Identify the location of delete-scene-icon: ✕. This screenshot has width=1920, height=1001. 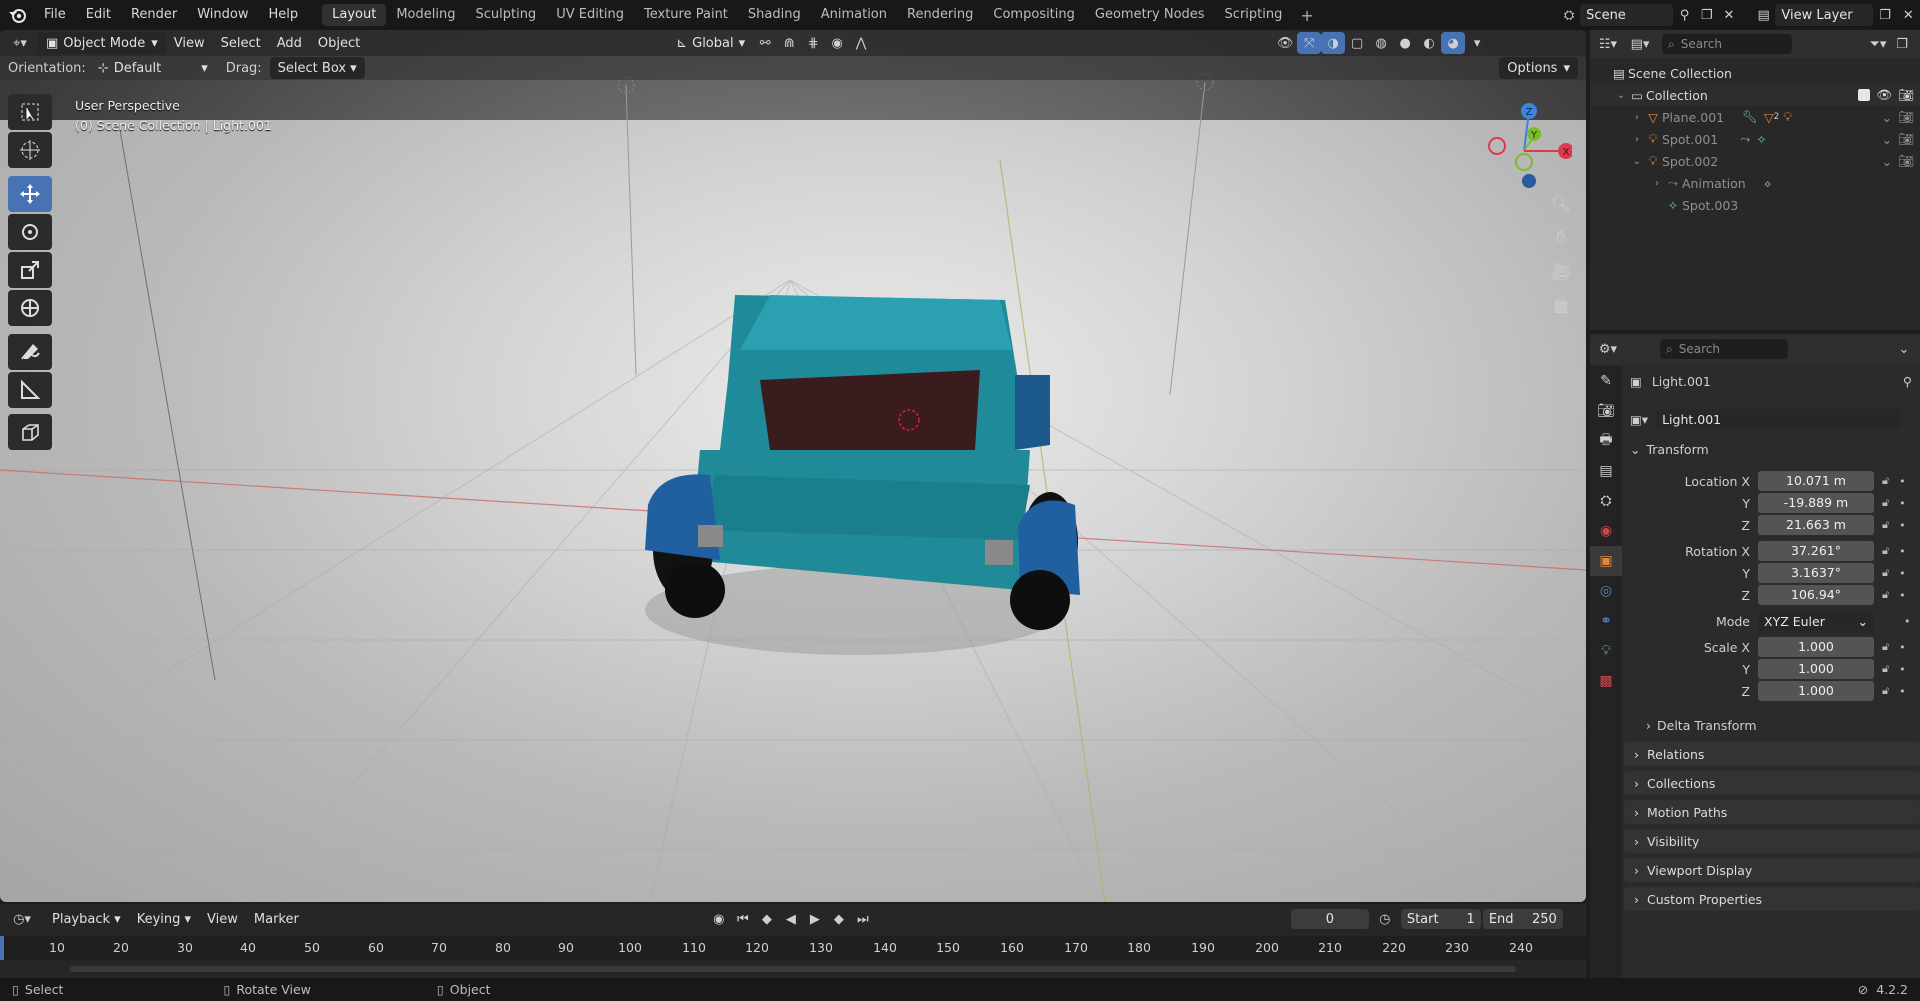
(1729, 15).